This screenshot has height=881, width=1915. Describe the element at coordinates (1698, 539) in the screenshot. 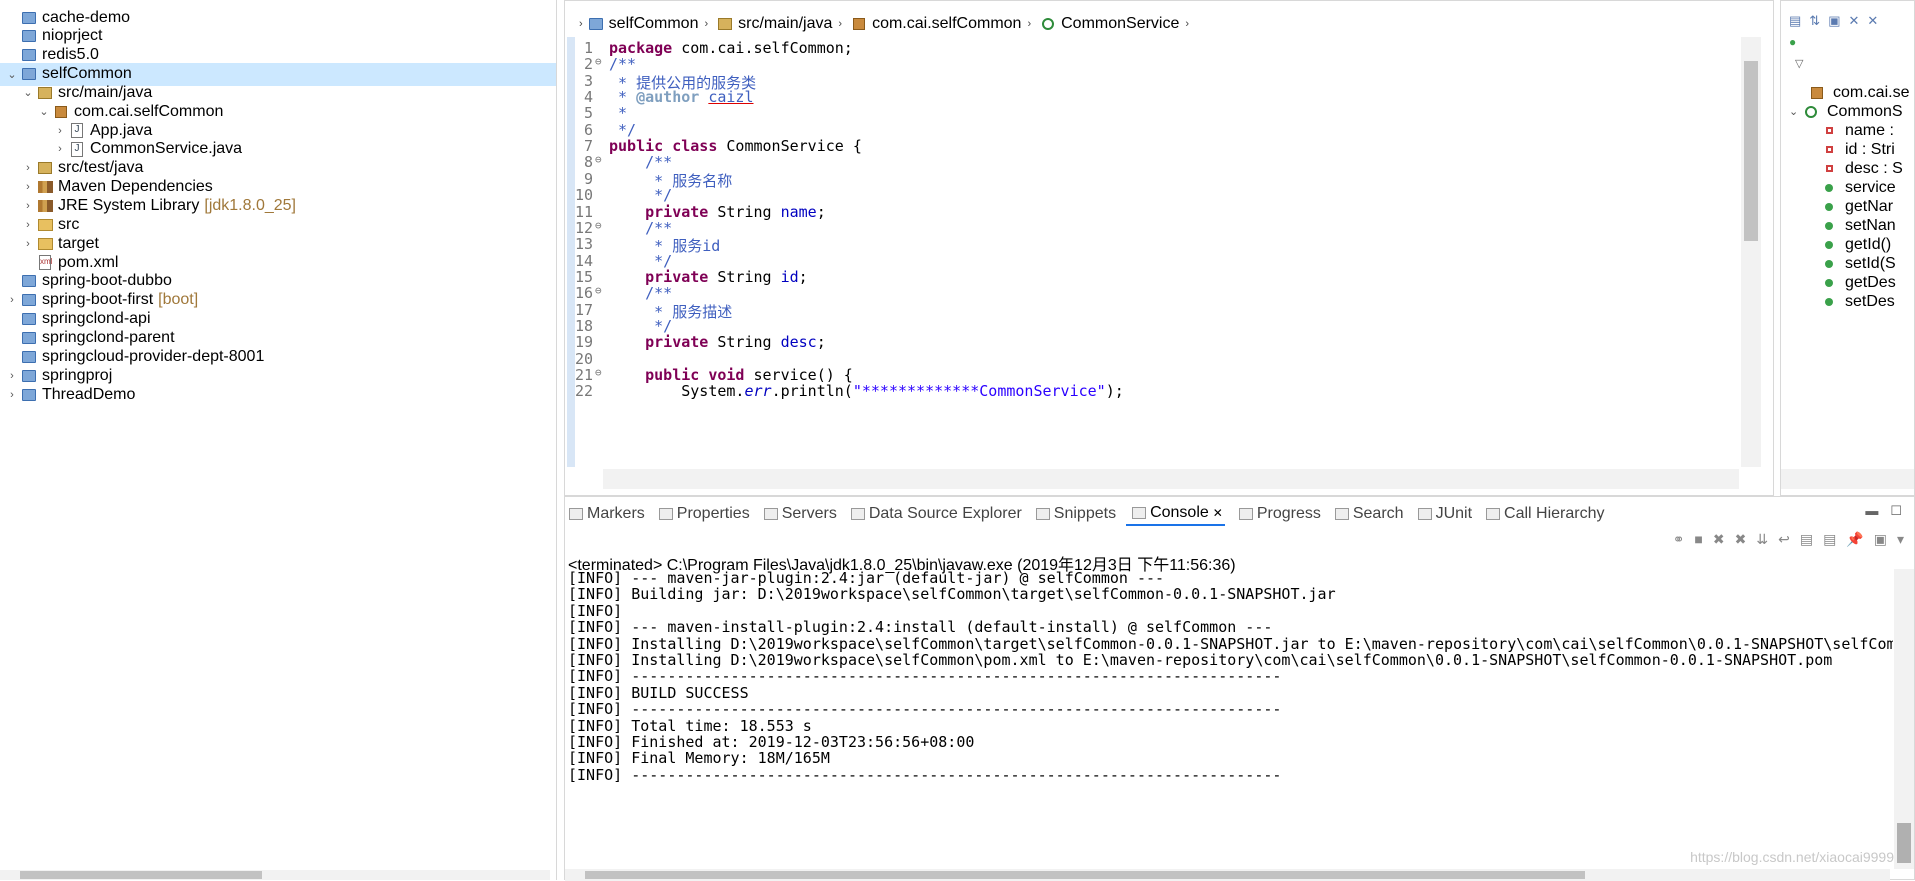

I see `terminate-icon: ■` at that location.